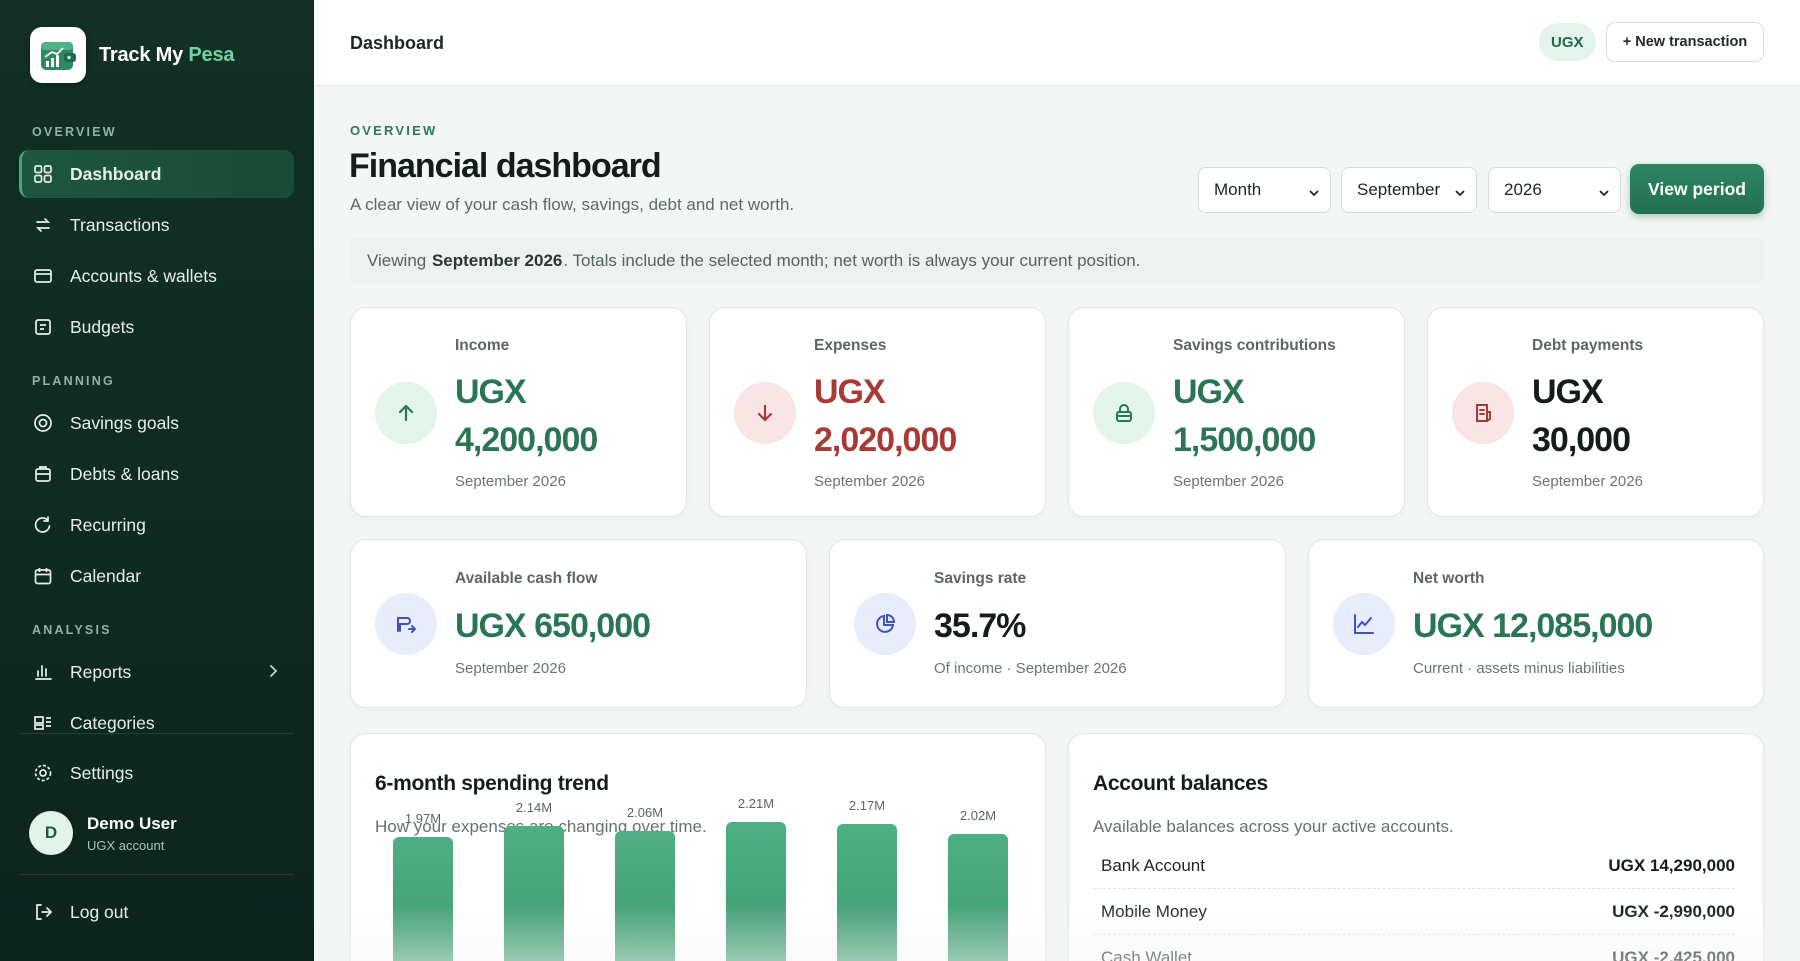 Image resolution: width=1800 pixels, height=961 pixels. I want to click on select-value: Month, so click(1238, 189).